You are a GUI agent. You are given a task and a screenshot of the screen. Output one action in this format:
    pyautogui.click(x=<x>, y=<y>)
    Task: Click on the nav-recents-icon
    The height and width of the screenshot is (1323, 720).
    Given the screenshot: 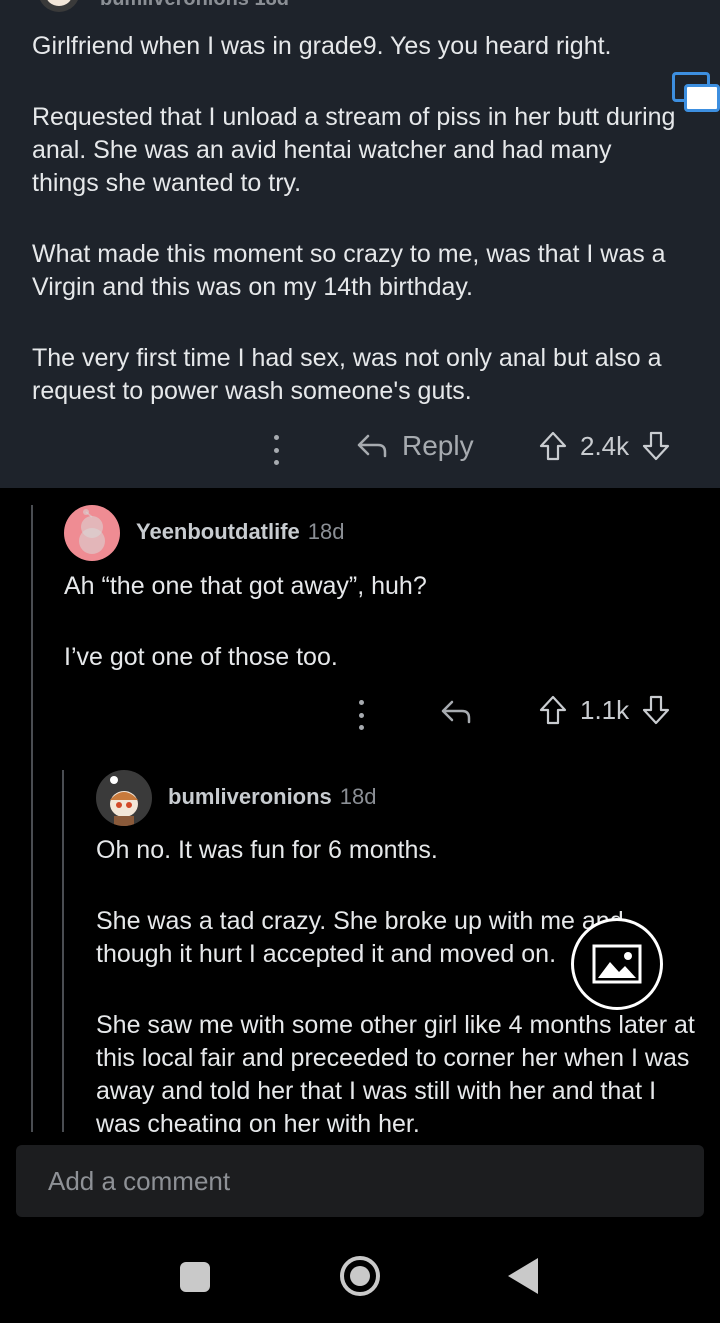 What is the action you would take?
    pyautogui.click(x=195, y=1277)
    